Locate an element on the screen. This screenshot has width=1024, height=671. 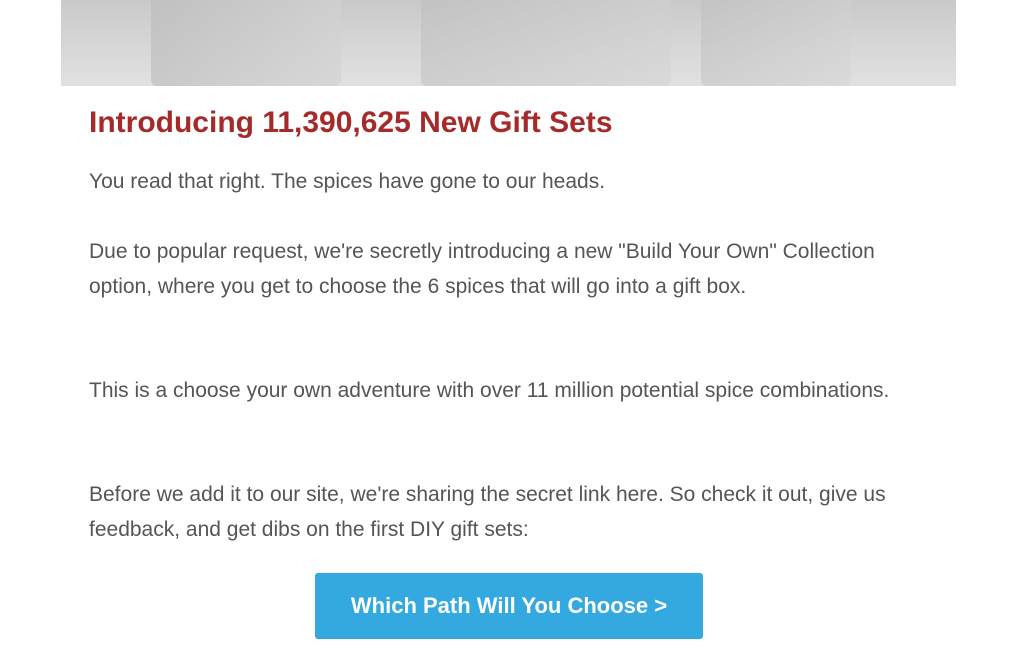
which-path-cta-button: Which Path Will You Choose > is located at coordinates (509, 606).